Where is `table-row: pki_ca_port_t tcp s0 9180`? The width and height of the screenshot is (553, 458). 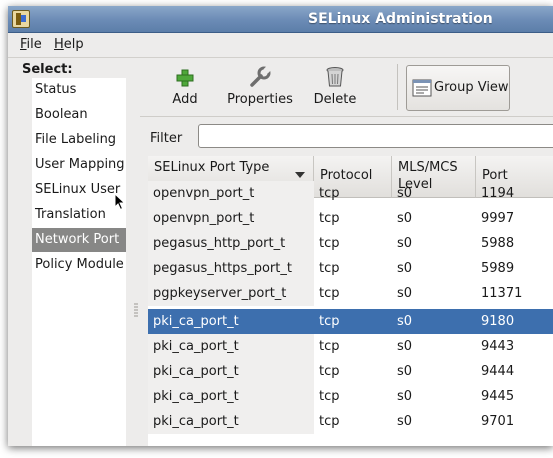 table-row: pki_ca_port_t tcp s0 9180 is located at coordinates (350, 321).